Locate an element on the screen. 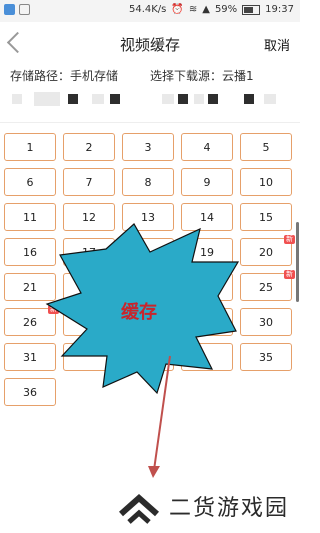 This screenshot has width=320, height=533. episode-button: 3 is located at coordinates (148, 147).